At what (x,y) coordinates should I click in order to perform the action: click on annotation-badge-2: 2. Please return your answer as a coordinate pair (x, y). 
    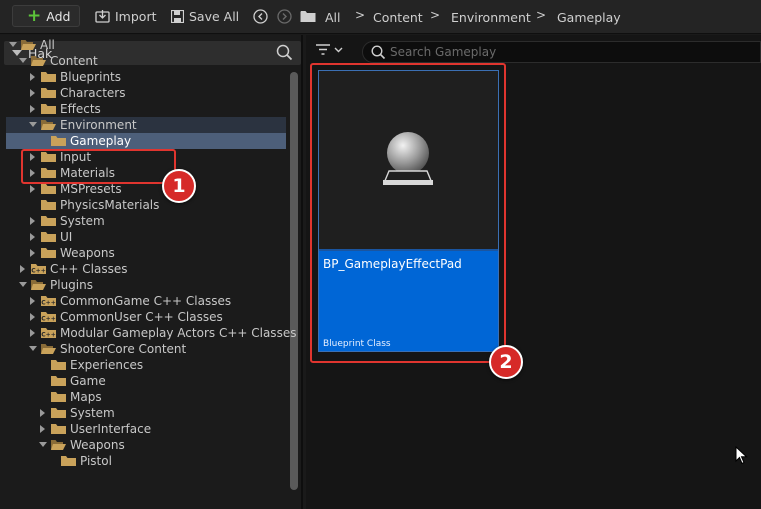
    Looking at the image, I should click on (506, 362).